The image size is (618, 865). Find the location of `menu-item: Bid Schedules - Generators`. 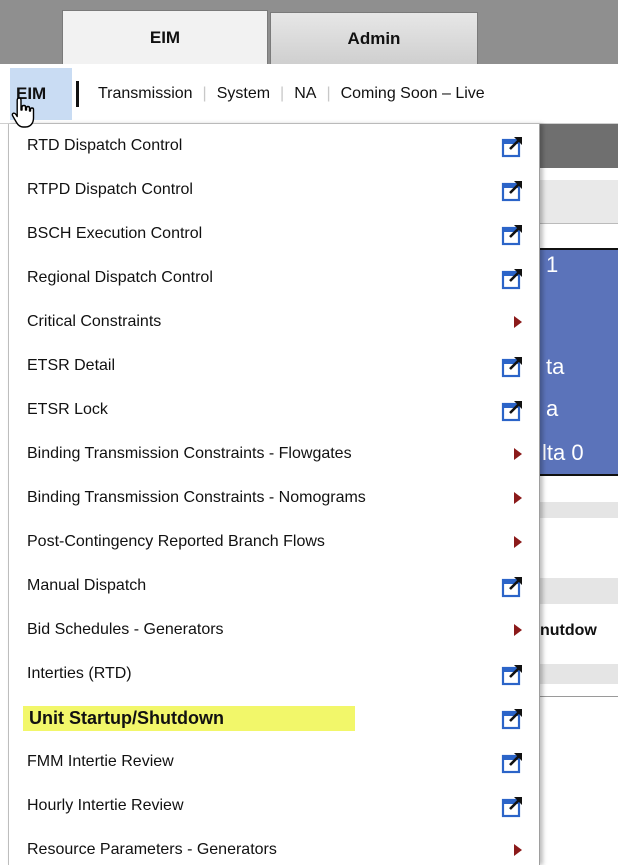

menu-item: Bid Schedules - Generators is located at coordinates (274, 630).